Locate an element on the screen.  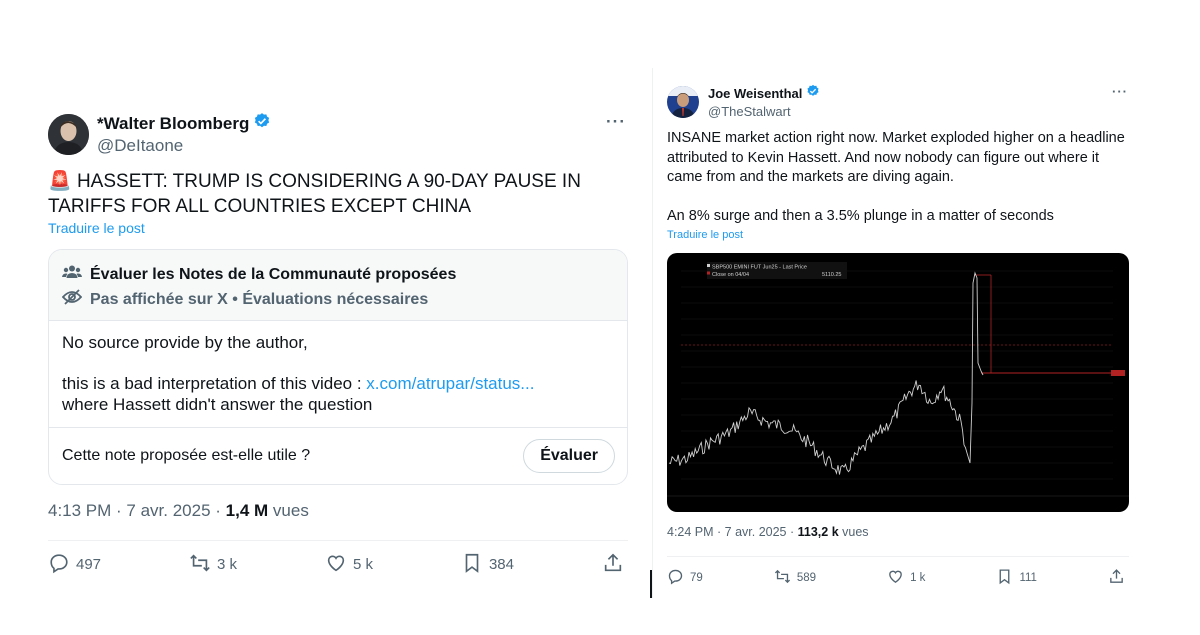
action-bar: 497 3 k 5 k 384 is located at coordinates (338, 563).